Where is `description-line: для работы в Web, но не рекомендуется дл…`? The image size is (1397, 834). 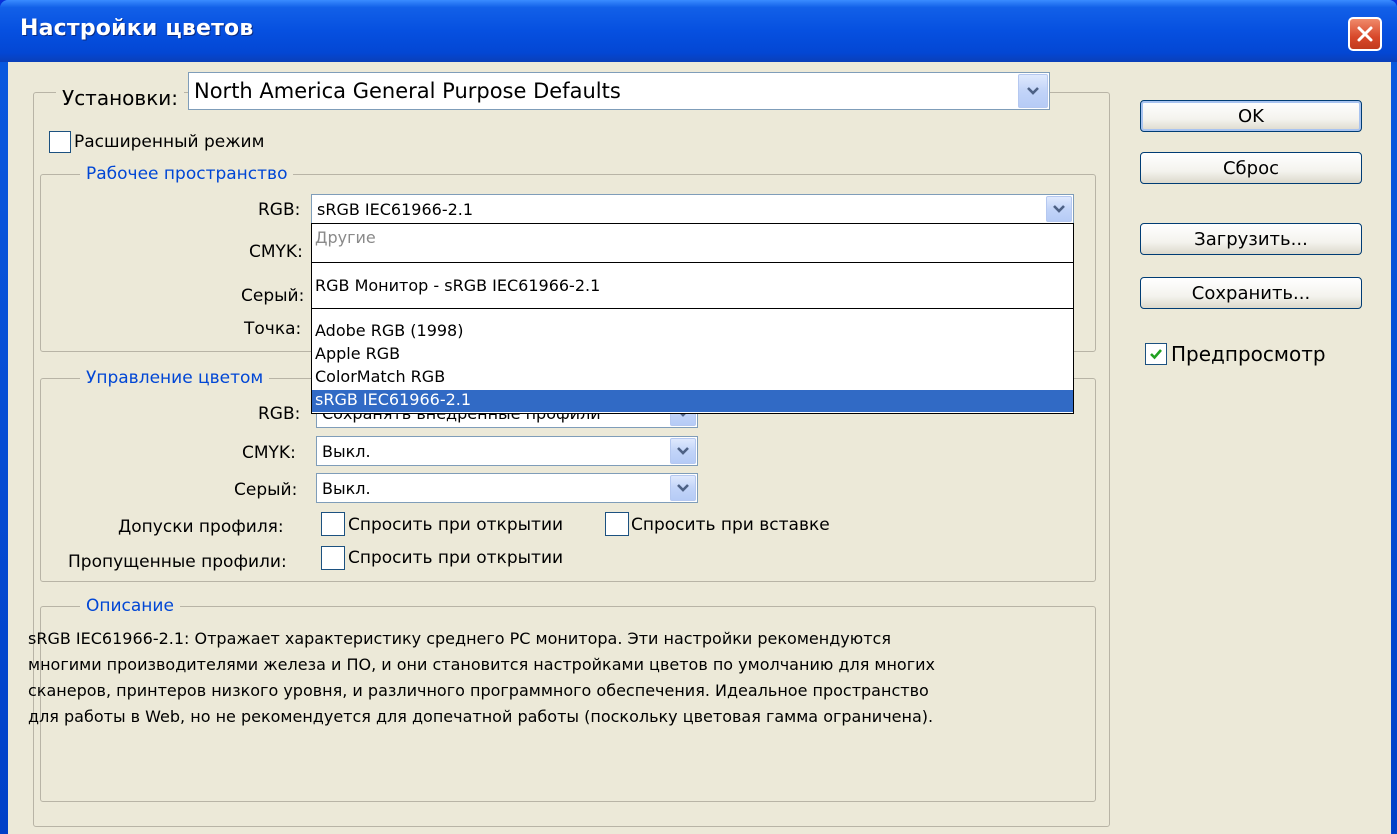
description-line: для работы в Web, но не рекомендуется дл… is located at coordinates (481, 716).